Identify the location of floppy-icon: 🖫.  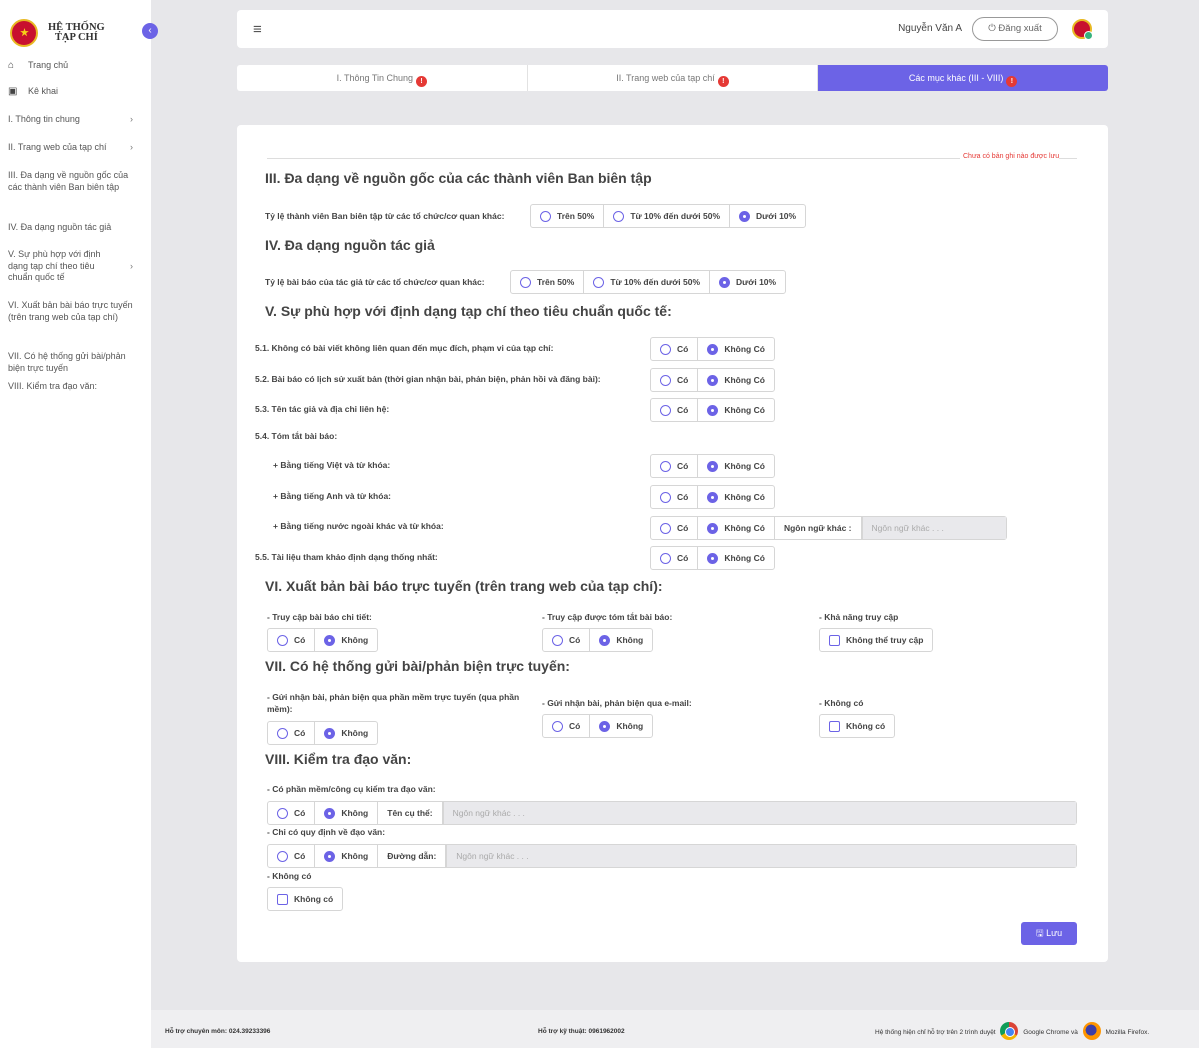
(1039, 933).